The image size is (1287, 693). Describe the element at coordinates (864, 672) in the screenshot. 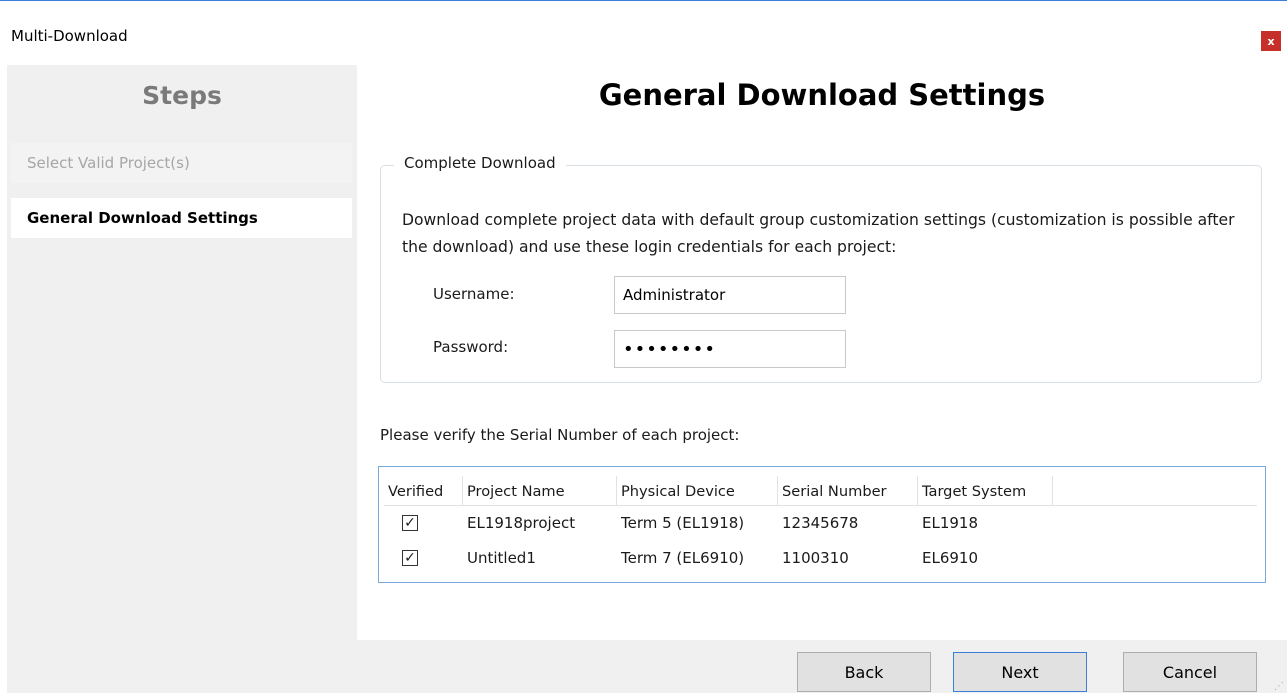

I see `back-button: Back` at that location.